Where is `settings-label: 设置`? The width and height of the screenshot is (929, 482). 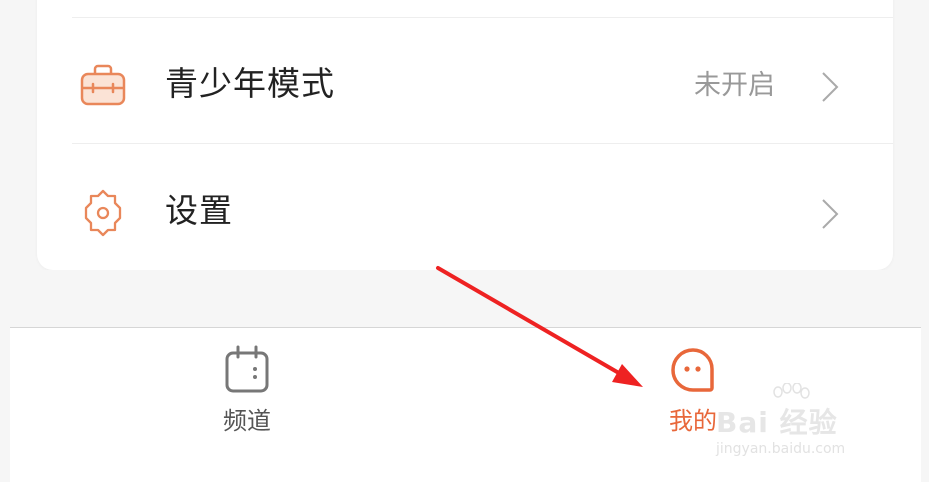
settings-label: 设置 is located at coordinates (199, 210).